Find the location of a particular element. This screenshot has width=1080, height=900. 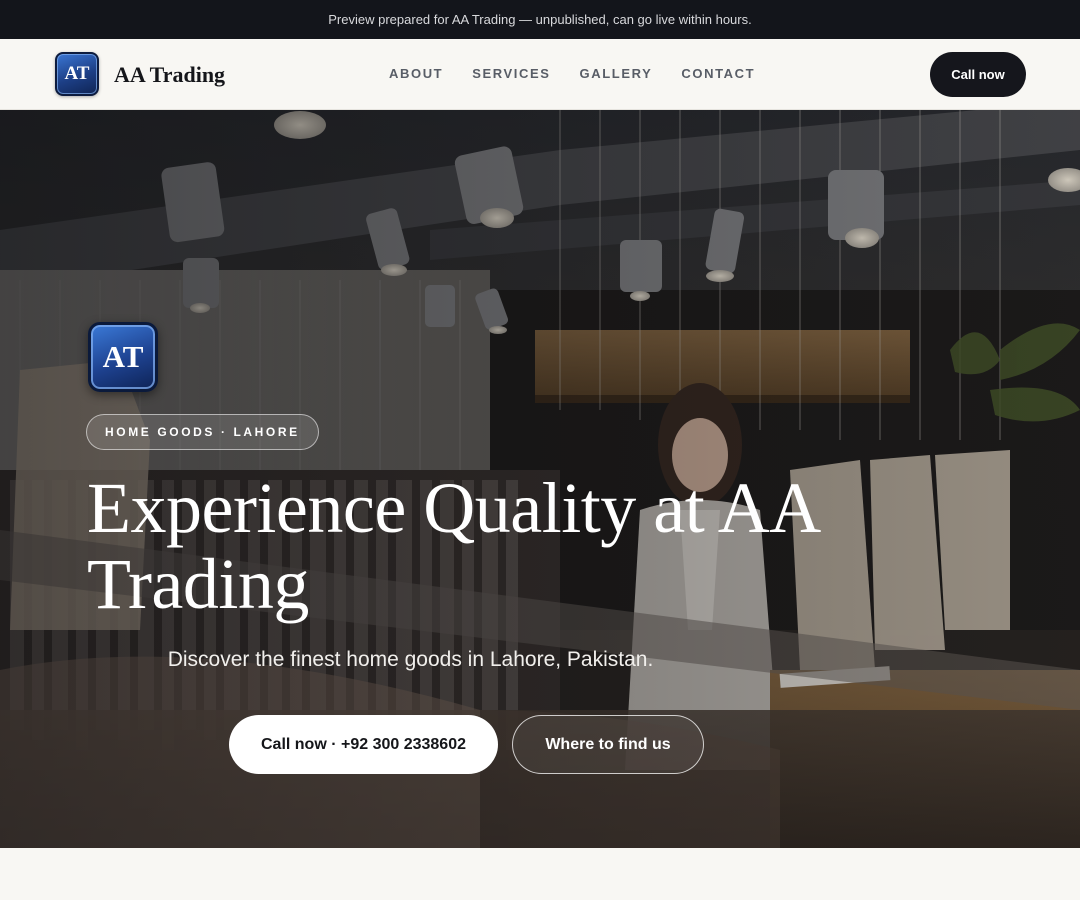

brand-logo: AT is located at coordinates (77, 74).